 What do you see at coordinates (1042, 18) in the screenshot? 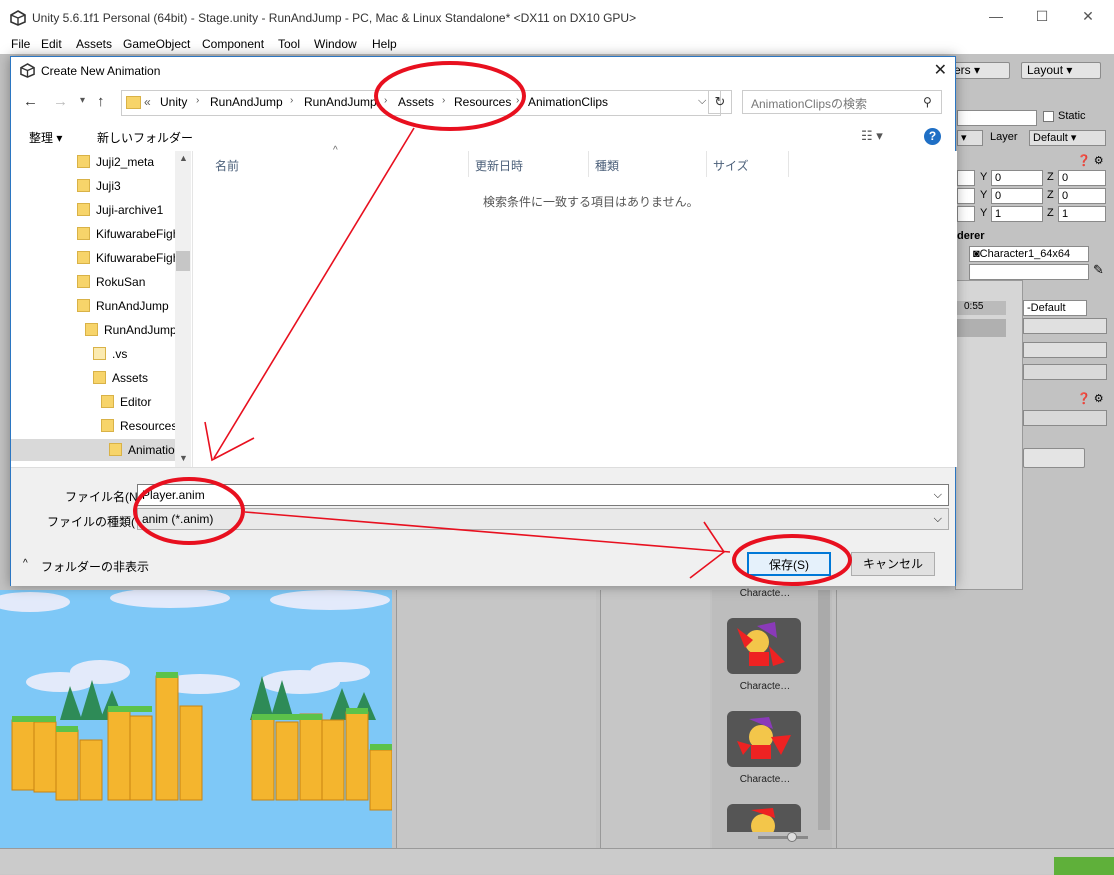
I see `maximize-icon: ☐` at bounding box center [1042, 18].